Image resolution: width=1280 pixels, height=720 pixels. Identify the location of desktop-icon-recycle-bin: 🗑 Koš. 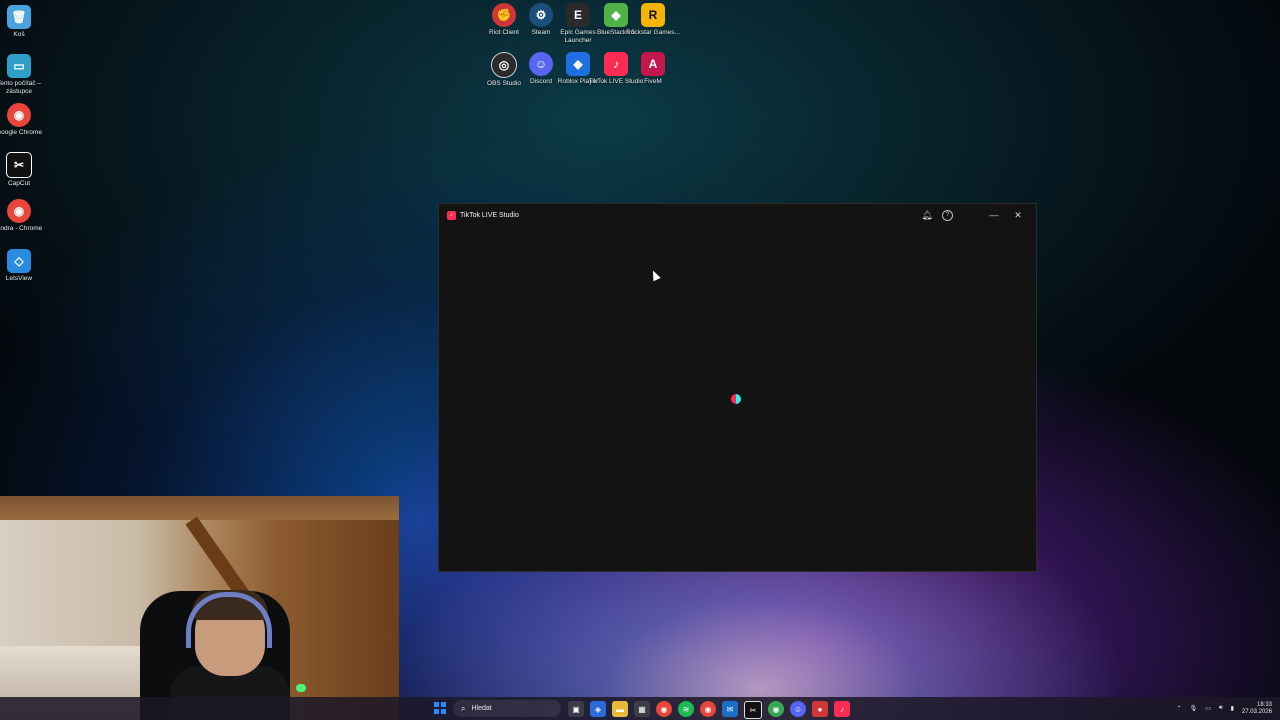
(23, 22).